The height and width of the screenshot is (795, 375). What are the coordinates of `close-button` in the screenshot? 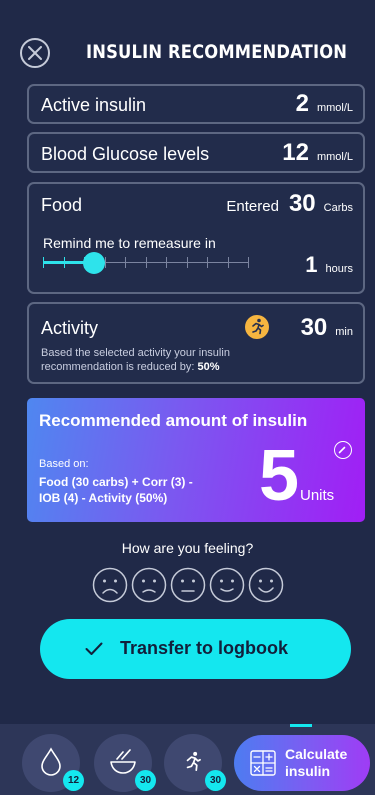 It's located at (35, 53).